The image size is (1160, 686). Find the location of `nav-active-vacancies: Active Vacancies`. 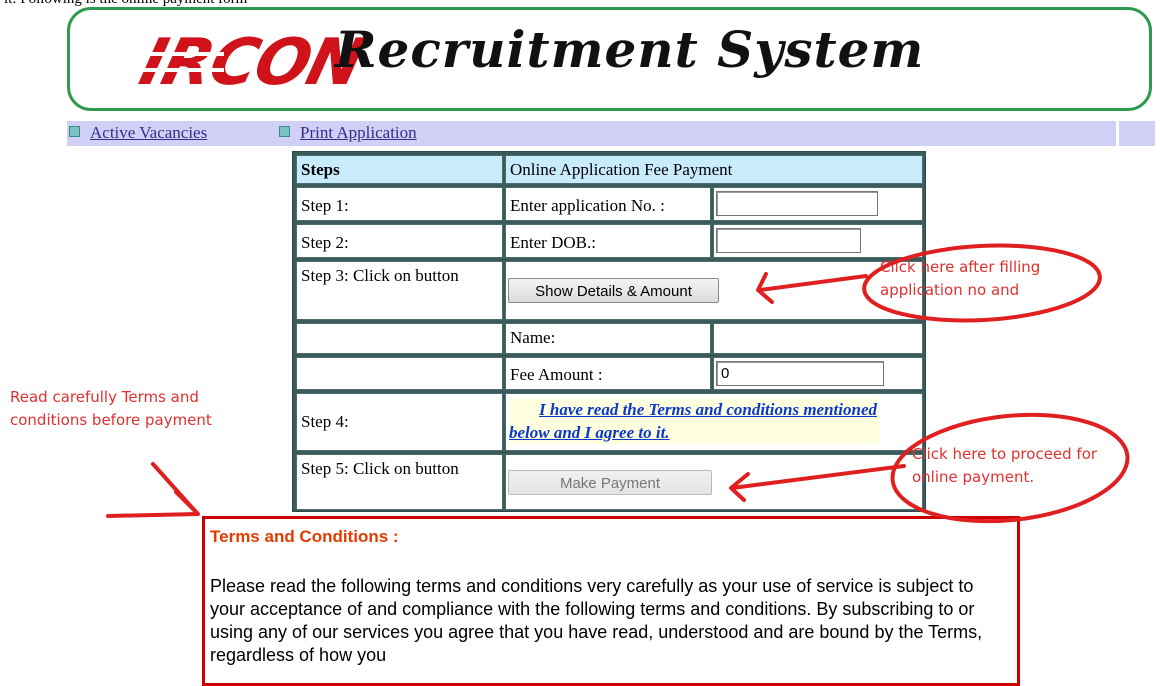

nav-active-vacancies: Active Vacancies is located at coordinates (148, 133).